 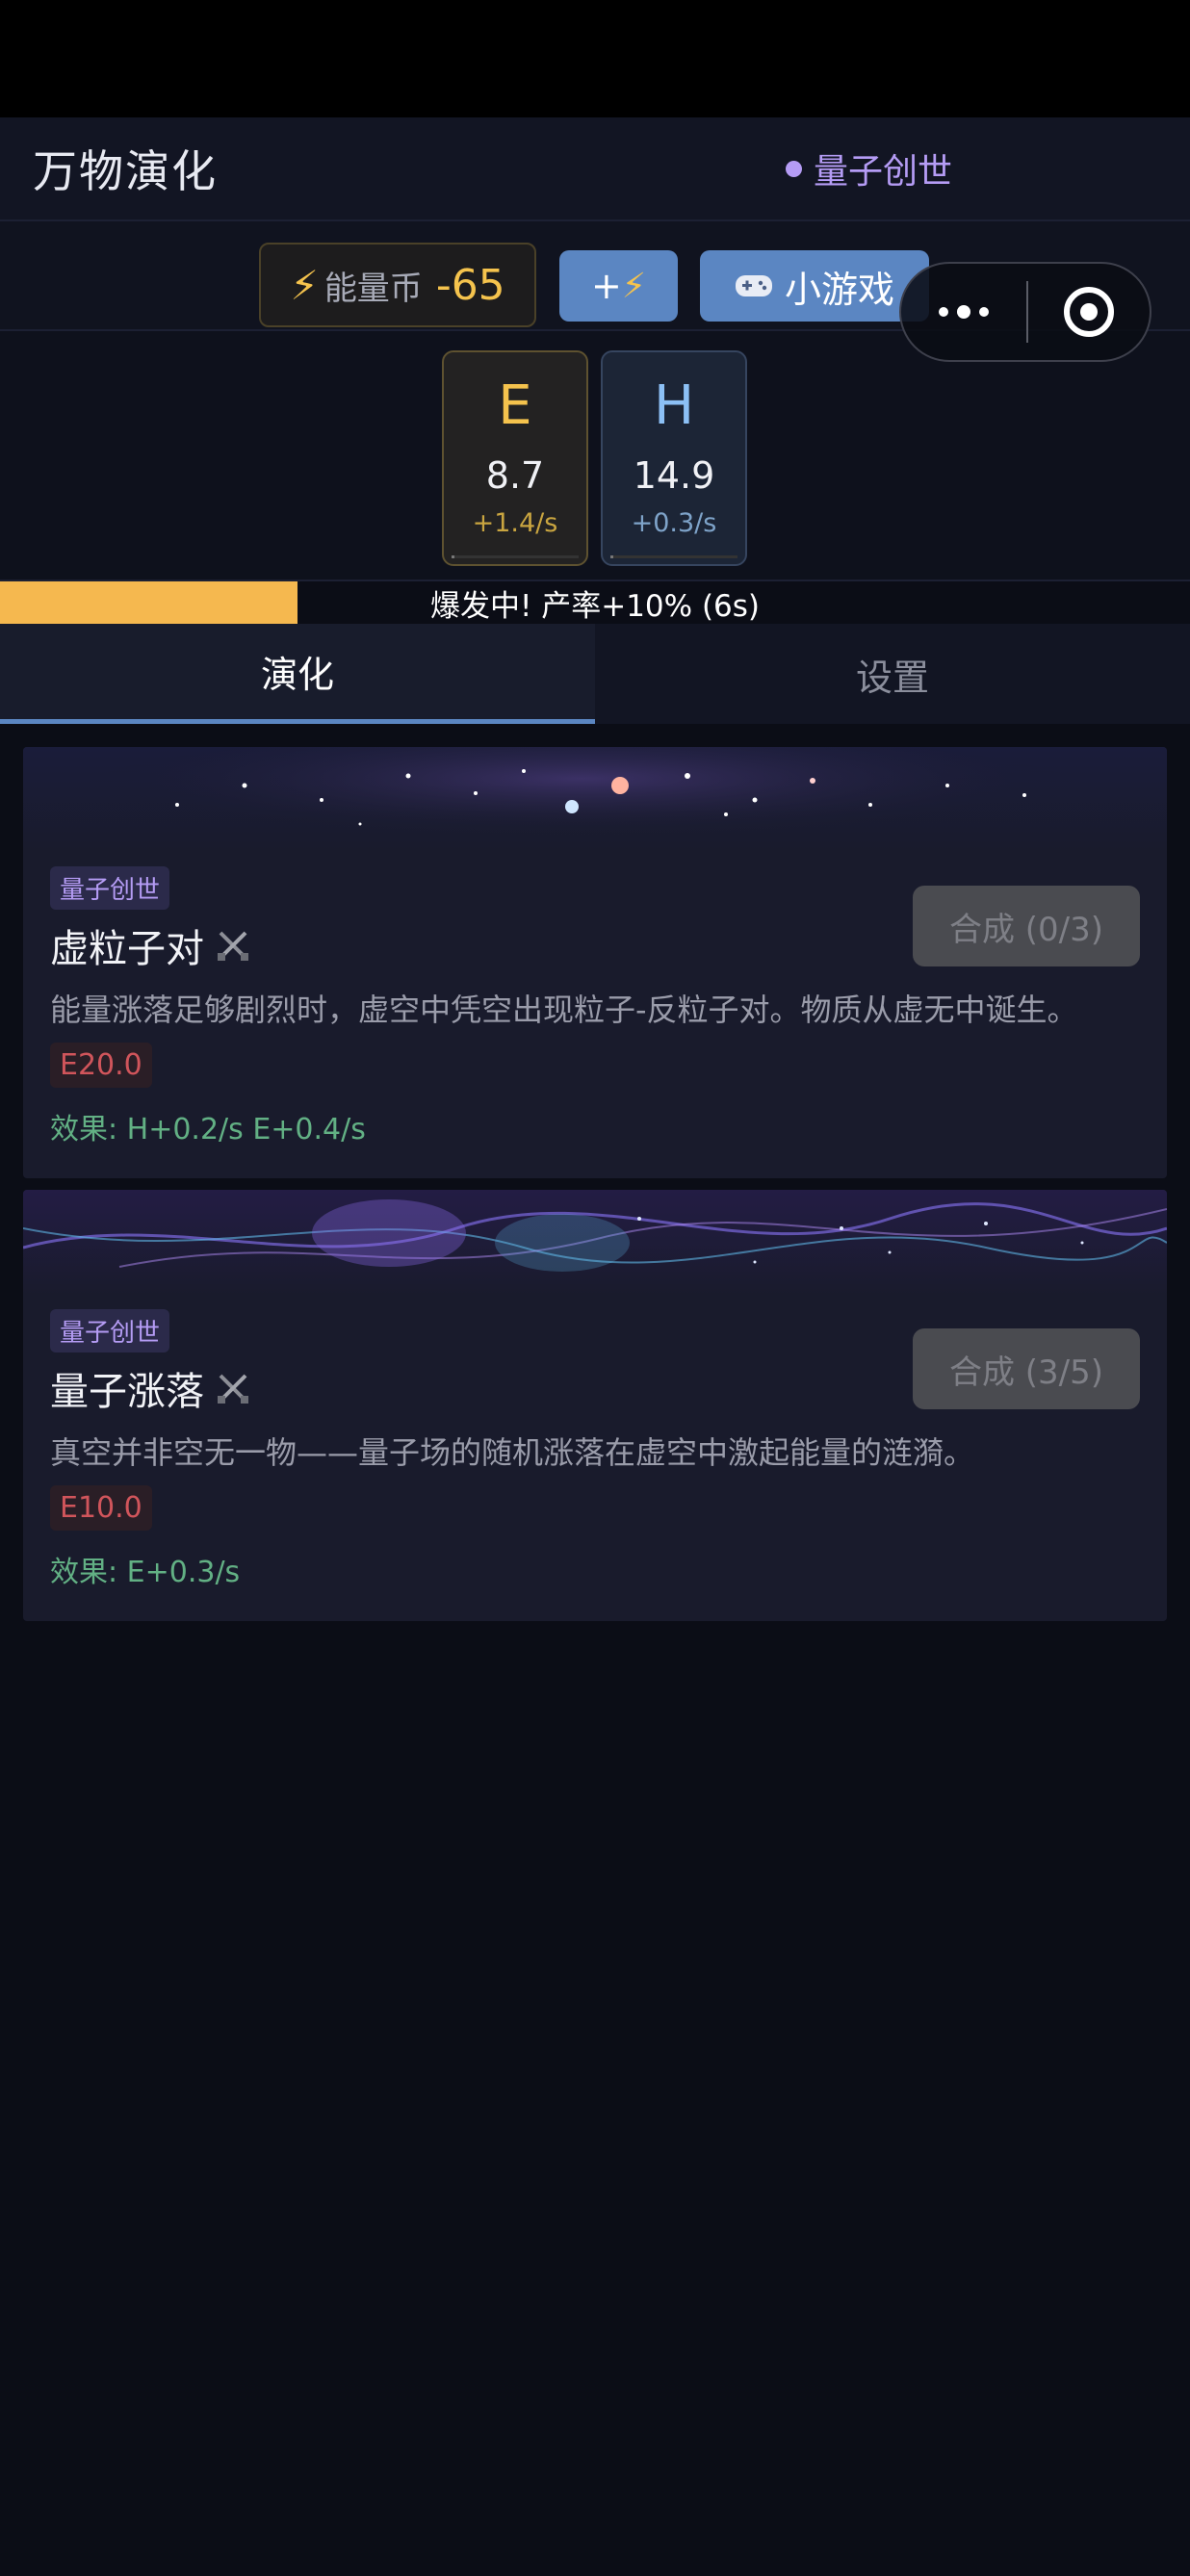 What do you see at coordinates (146, 1573) in the screenshot?
I see `effect-text: 效果: E+0.3/s` at bounding box center [146, 1573].